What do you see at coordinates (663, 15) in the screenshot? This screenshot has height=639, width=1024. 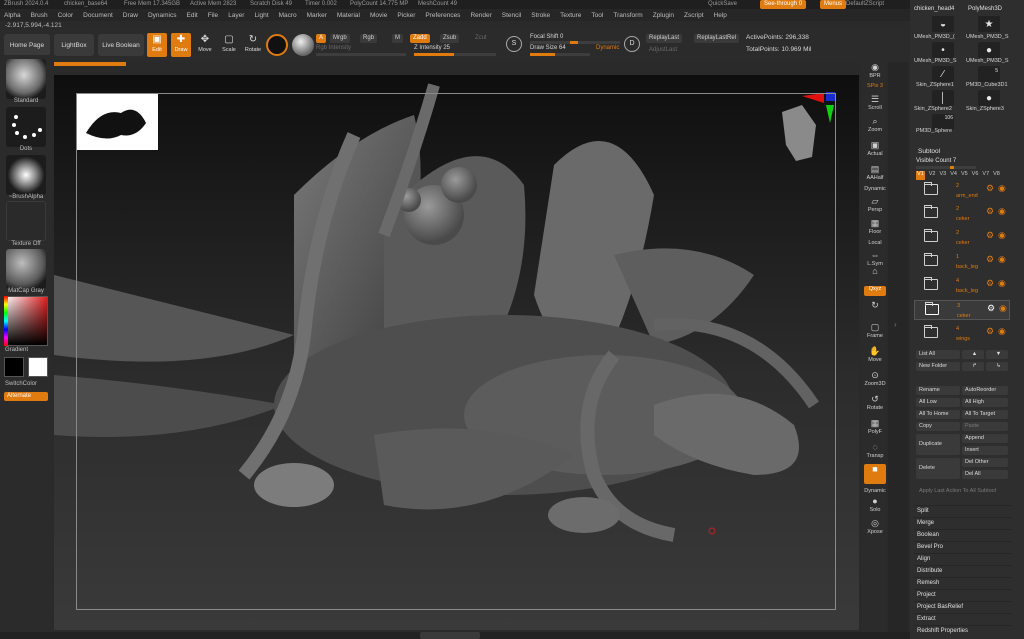 I see `menu-zplugin: Zplugin` at bounding box center [663, 15].